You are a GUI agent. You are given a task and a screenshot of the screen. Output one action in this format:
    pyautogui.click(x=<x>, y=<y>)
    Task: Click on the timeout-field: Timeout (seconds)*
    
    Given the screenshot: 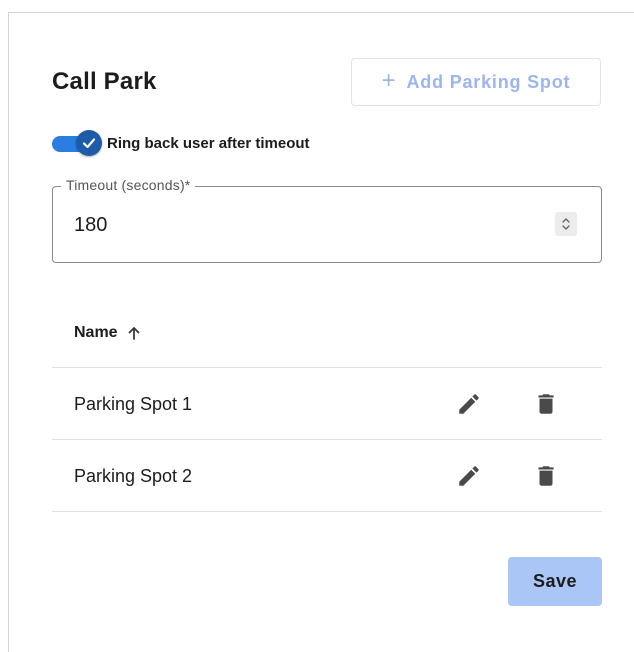 What is the action you would take?
    pyautogui.click(x=327, y=220)
    